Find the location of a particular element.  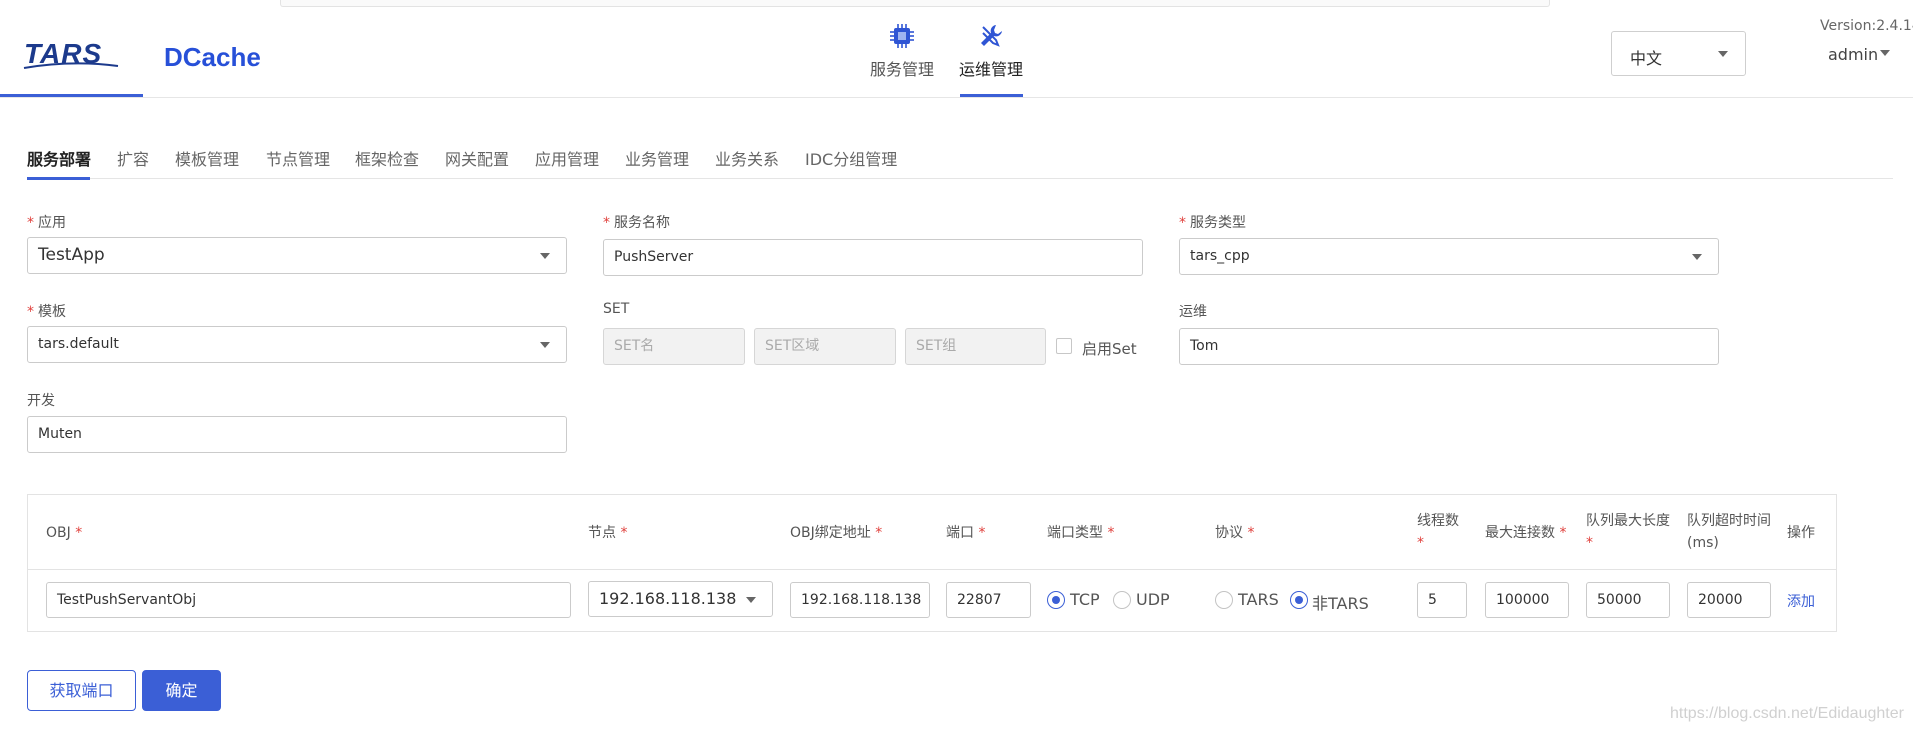

node-select-value: 192.168.118.138 is located at coordinates (668, 598).